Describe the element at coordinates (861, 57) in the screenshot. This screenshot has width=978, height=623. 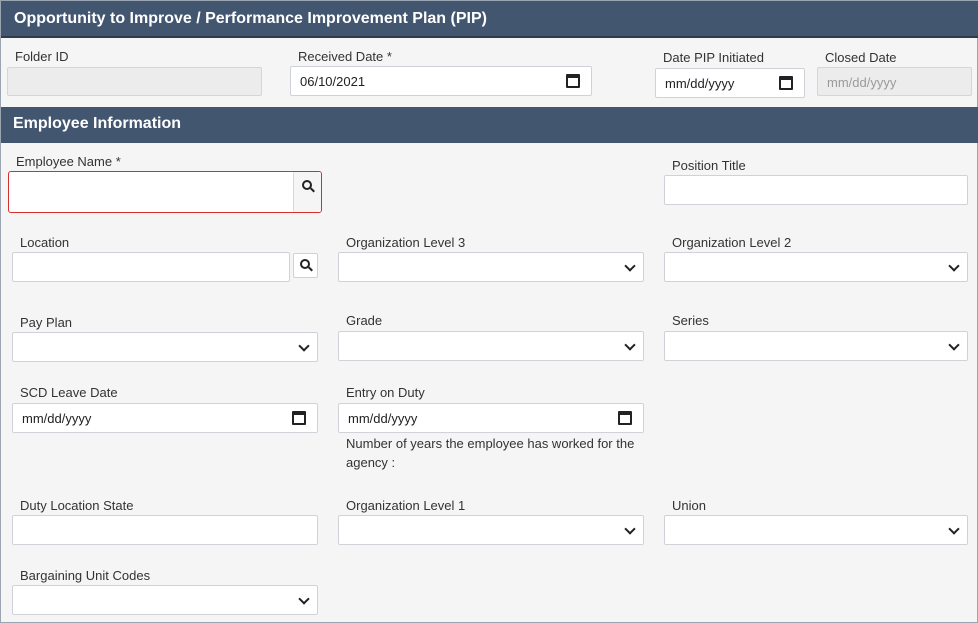
I see `closed-date-label: Closed Date` at that location.